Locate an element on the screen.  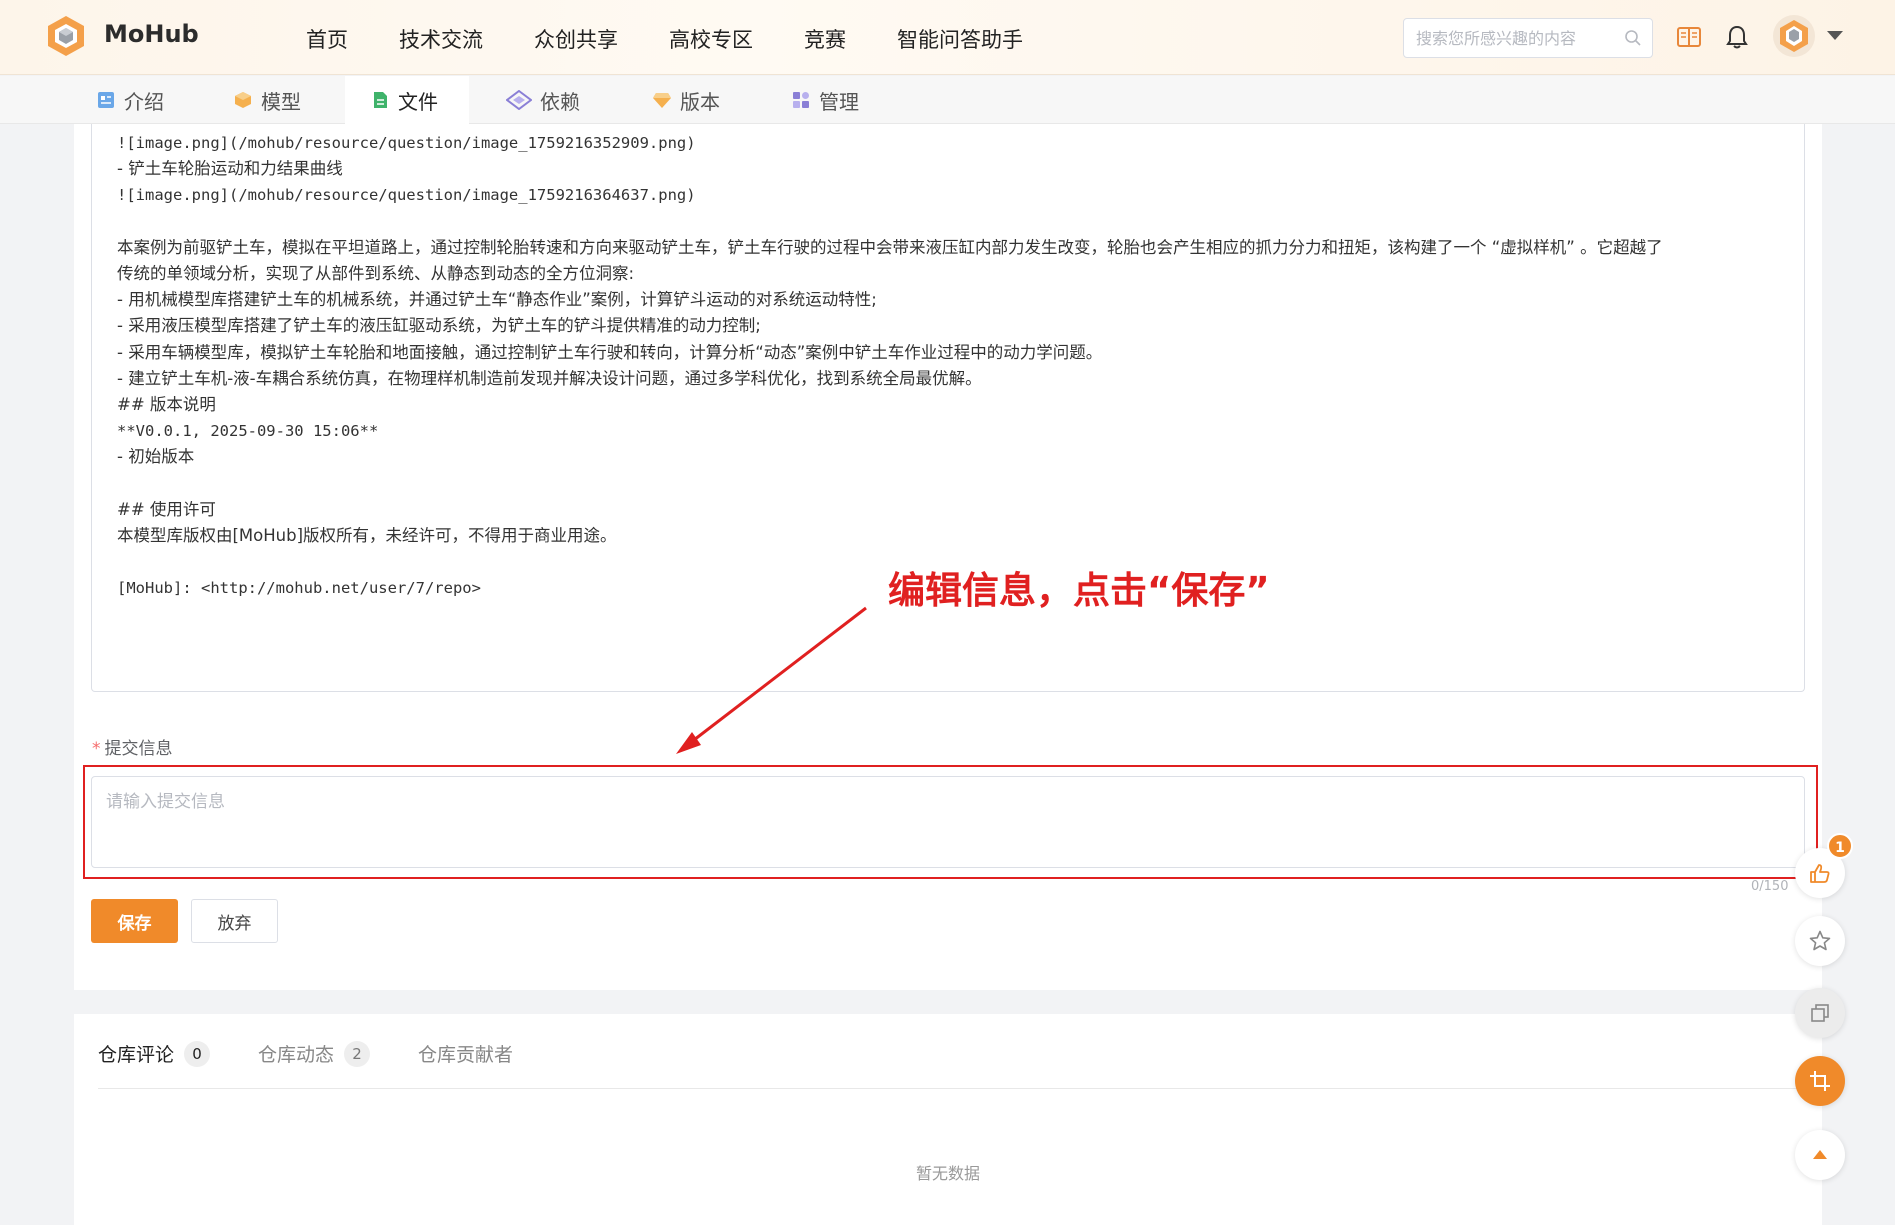
comments-count: 0 is located at coordinates (197, 1053).